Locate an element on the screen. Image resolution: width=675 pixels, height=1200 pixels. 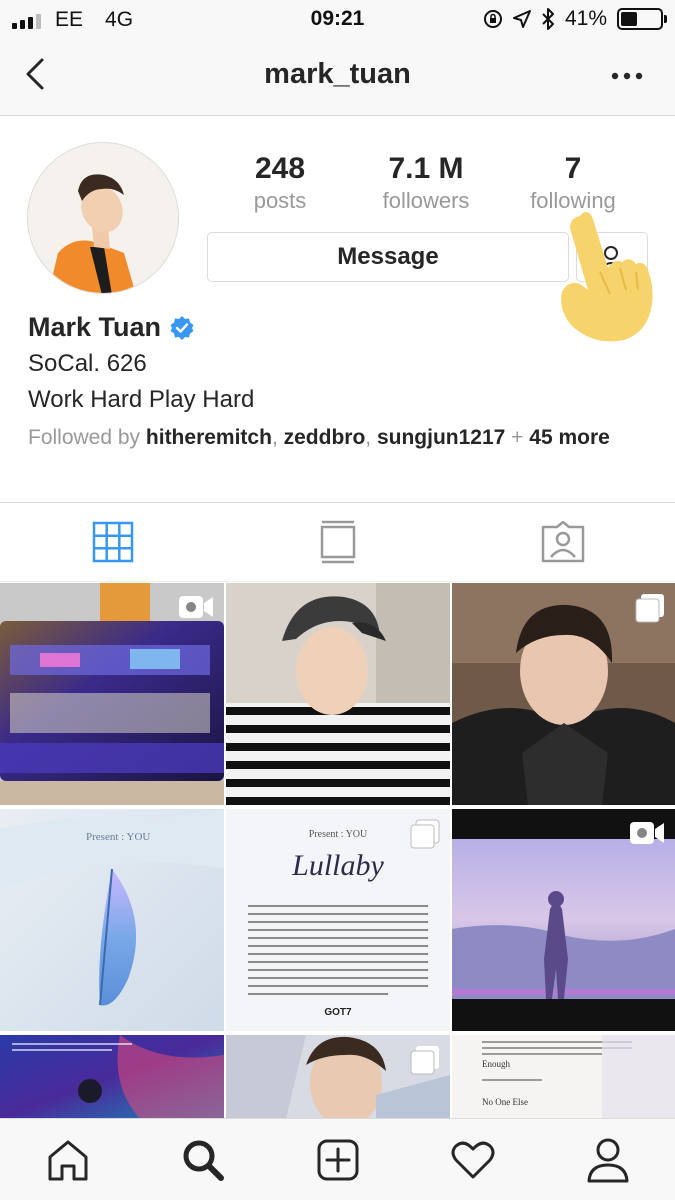
tagged-icon is located at coordinates (562, 542).